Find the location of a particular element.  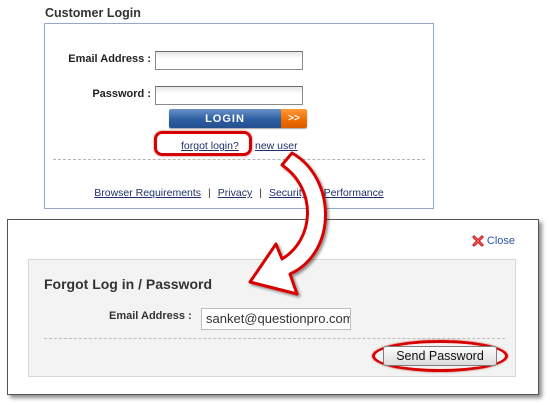

close-button: Close is located at coordinates (493, 241).